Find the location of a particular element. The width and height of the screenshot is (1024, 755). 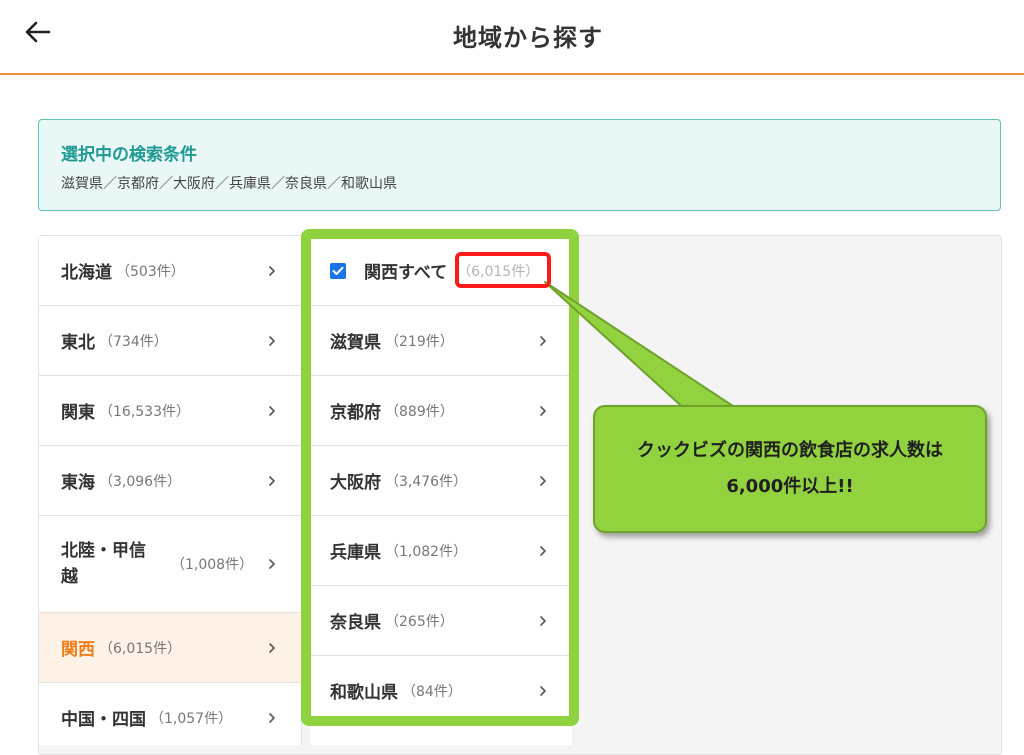

prefecture-name: 兵庫県 is located at coordinates (355, 553).